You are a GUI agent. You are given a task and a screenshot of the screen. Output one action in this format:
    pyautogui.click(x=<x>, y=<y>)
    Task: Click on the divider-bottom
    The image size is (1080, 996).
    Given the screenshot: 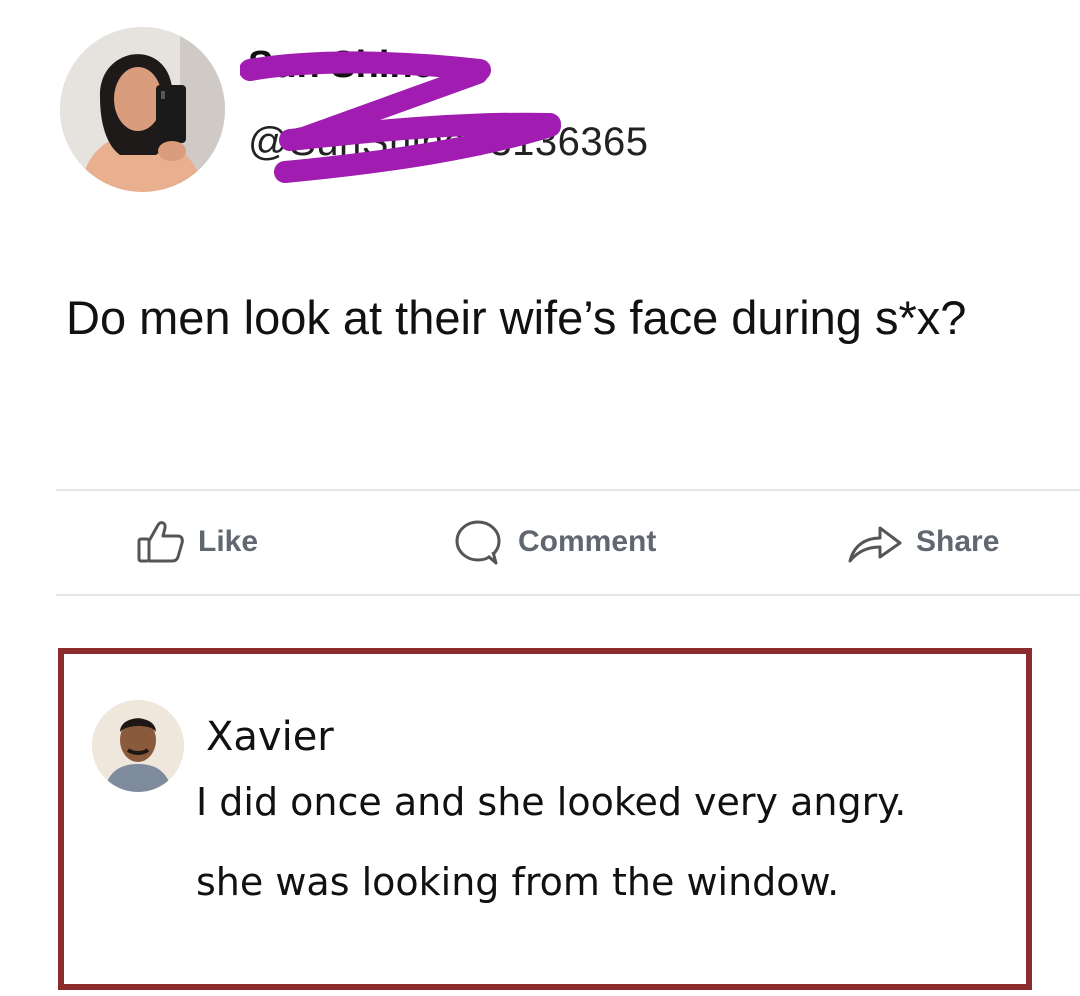 What is the action you would take?
    pyautogui.click(x=568, y=595)
    